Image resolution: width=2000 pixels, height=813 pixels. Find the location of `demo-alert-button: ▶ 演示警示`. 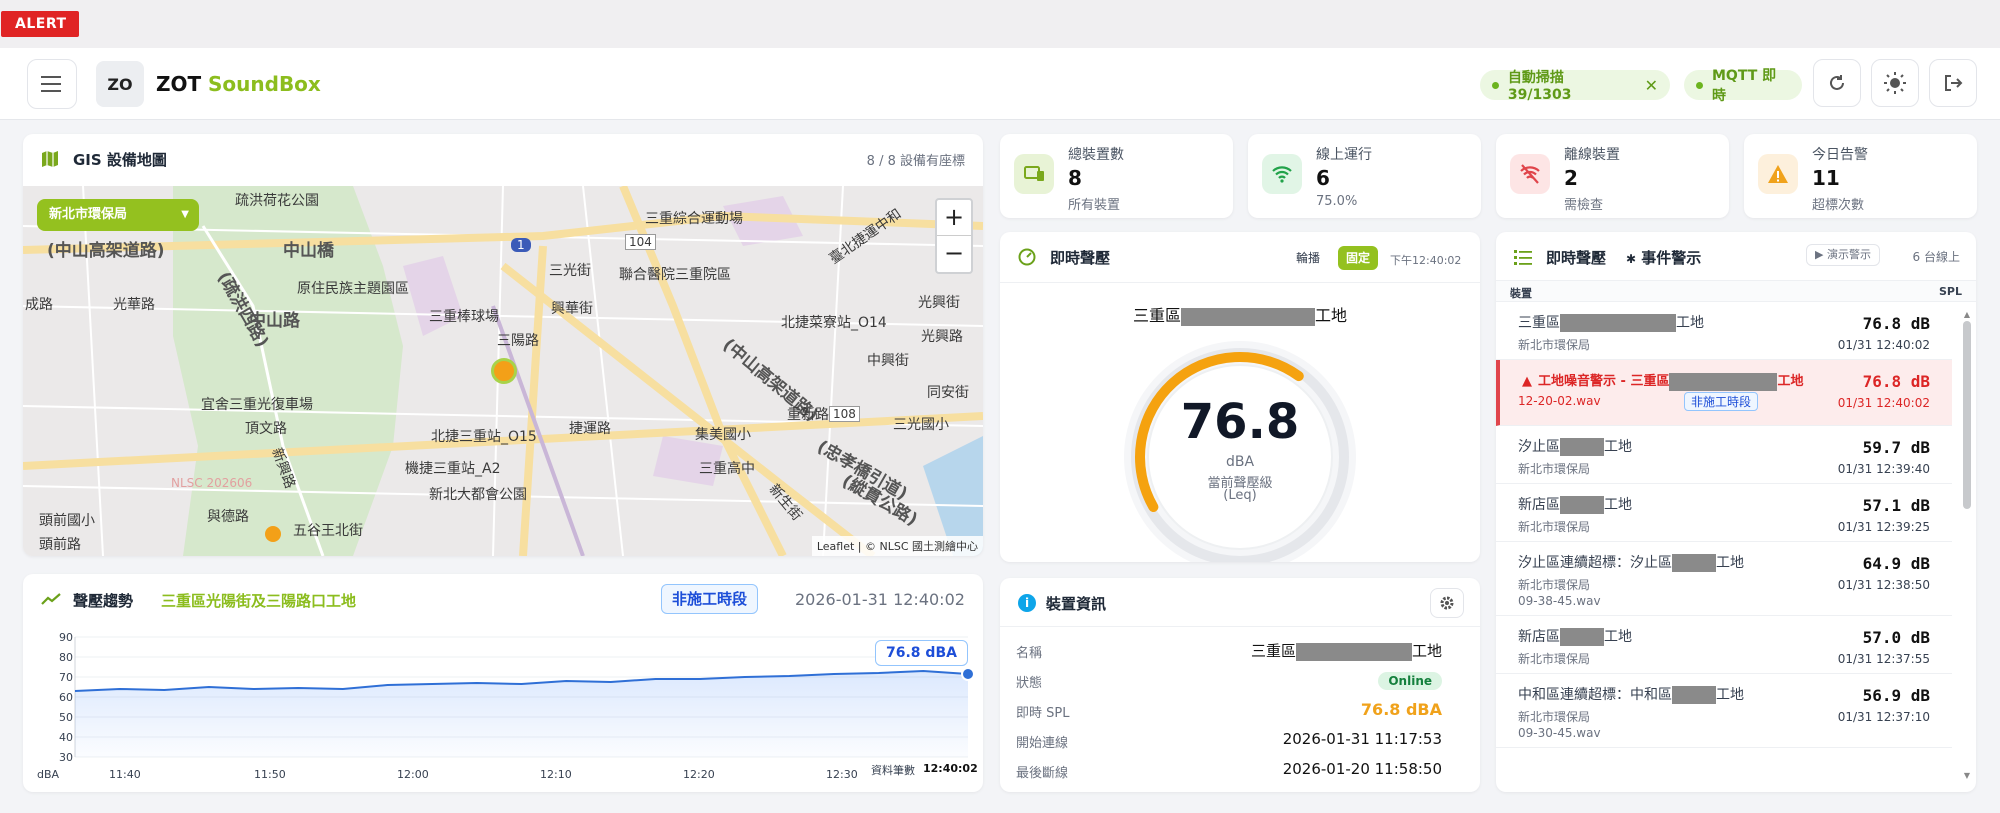

demo-alert-button: ▶ 演示警示 is located at coordinates (1843, 255).